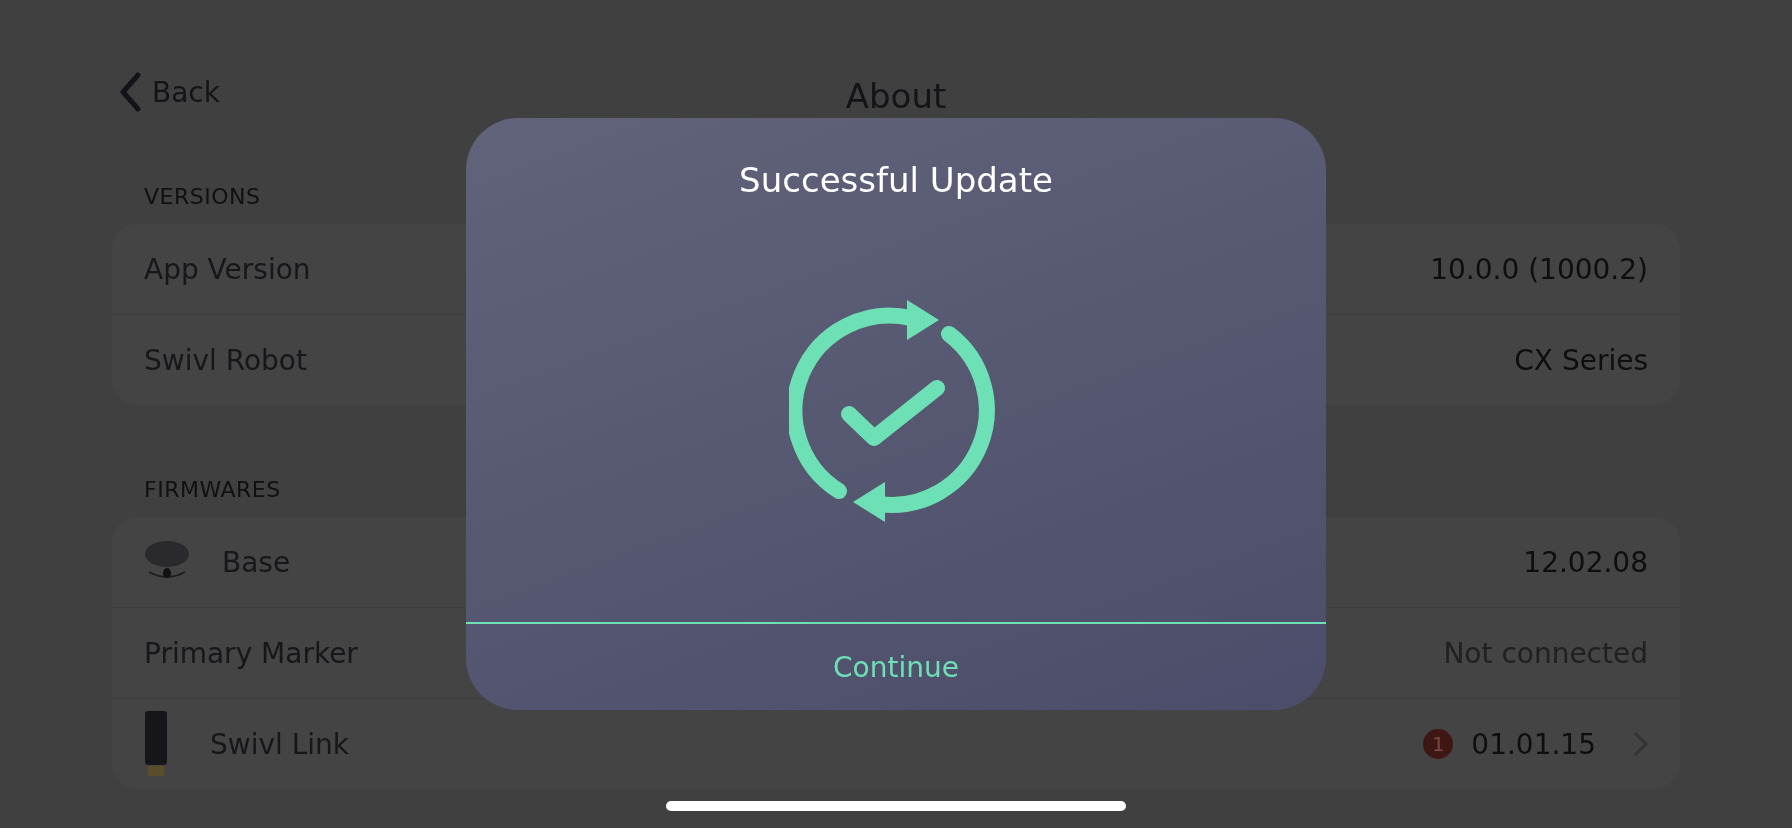  I want to click on chevron-left-icon, so click(130, 92).